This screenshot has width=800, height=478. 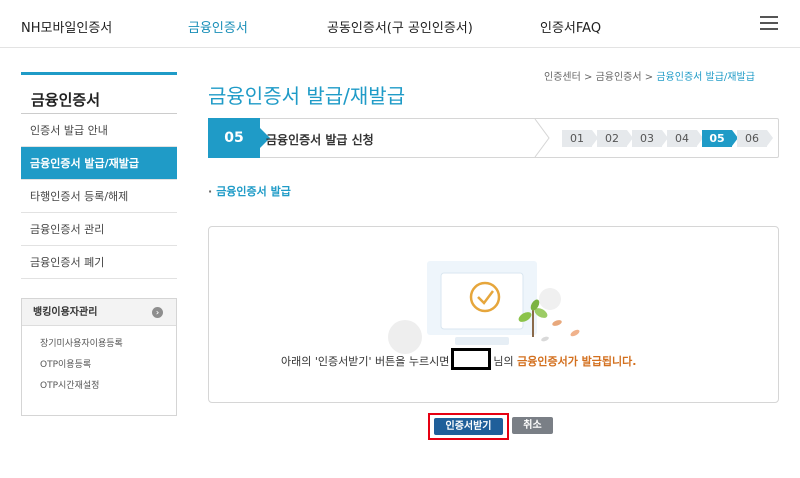 I want to click on notice-highlight: 금융인증서가 발급됩니다., so click(x=577, y=361).